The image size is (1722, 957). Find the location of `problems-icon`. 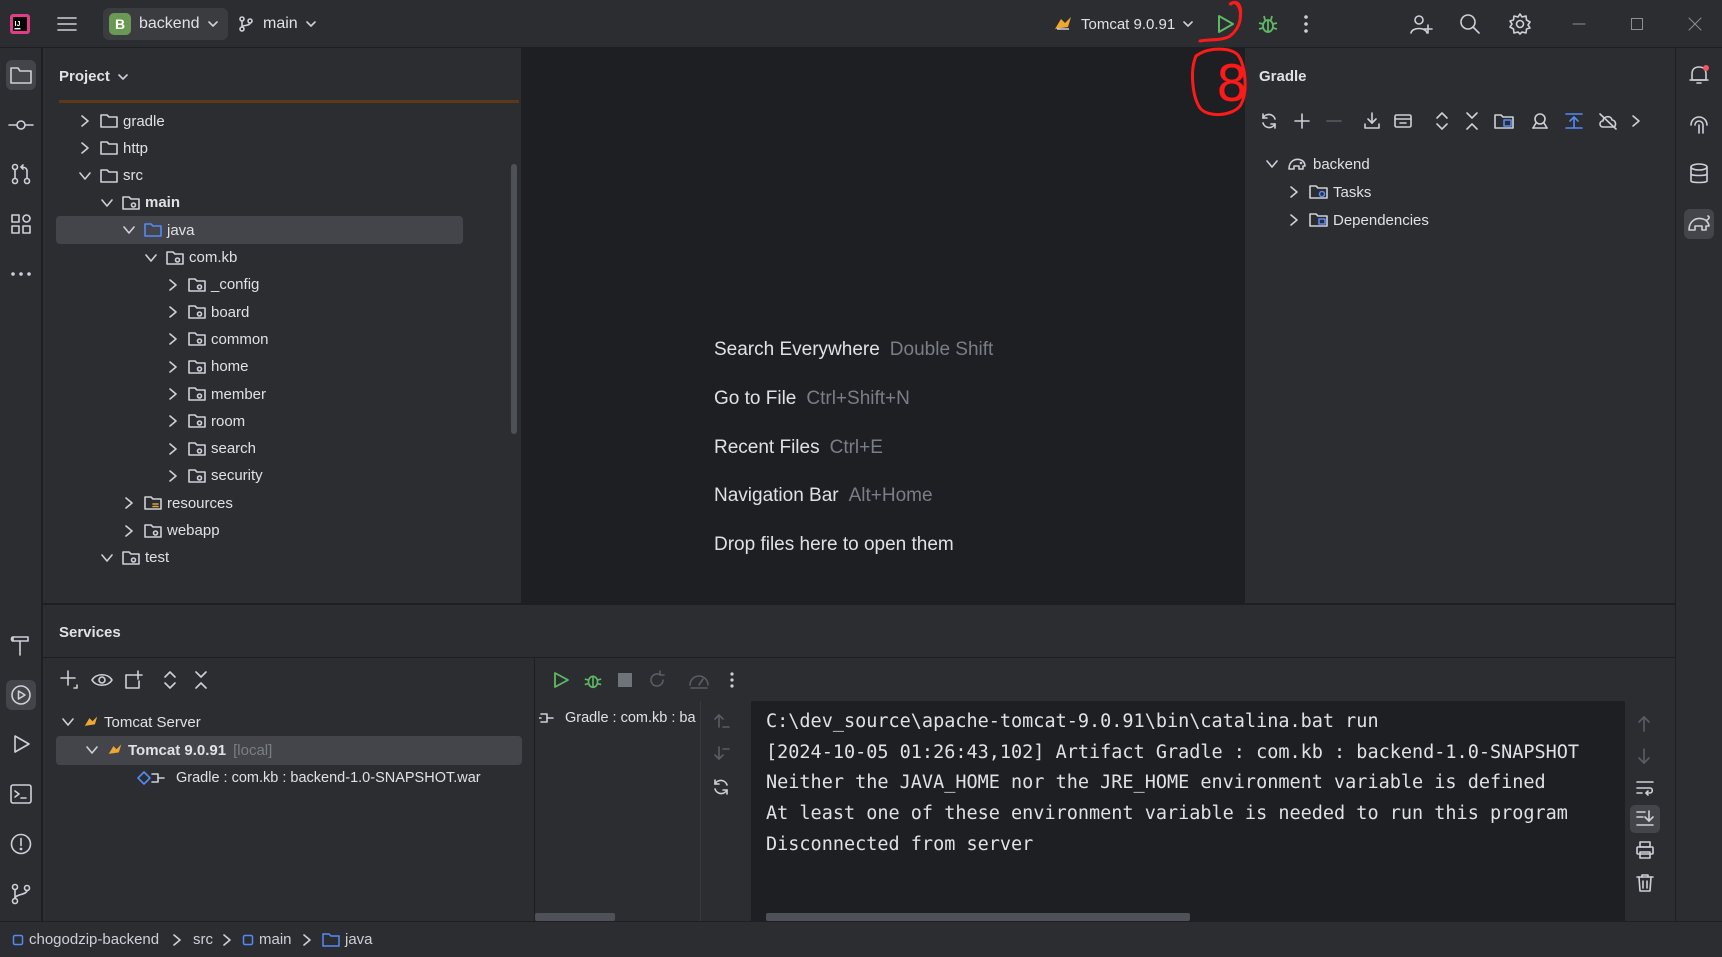

problems-icon is located at coordinates (21, 844).